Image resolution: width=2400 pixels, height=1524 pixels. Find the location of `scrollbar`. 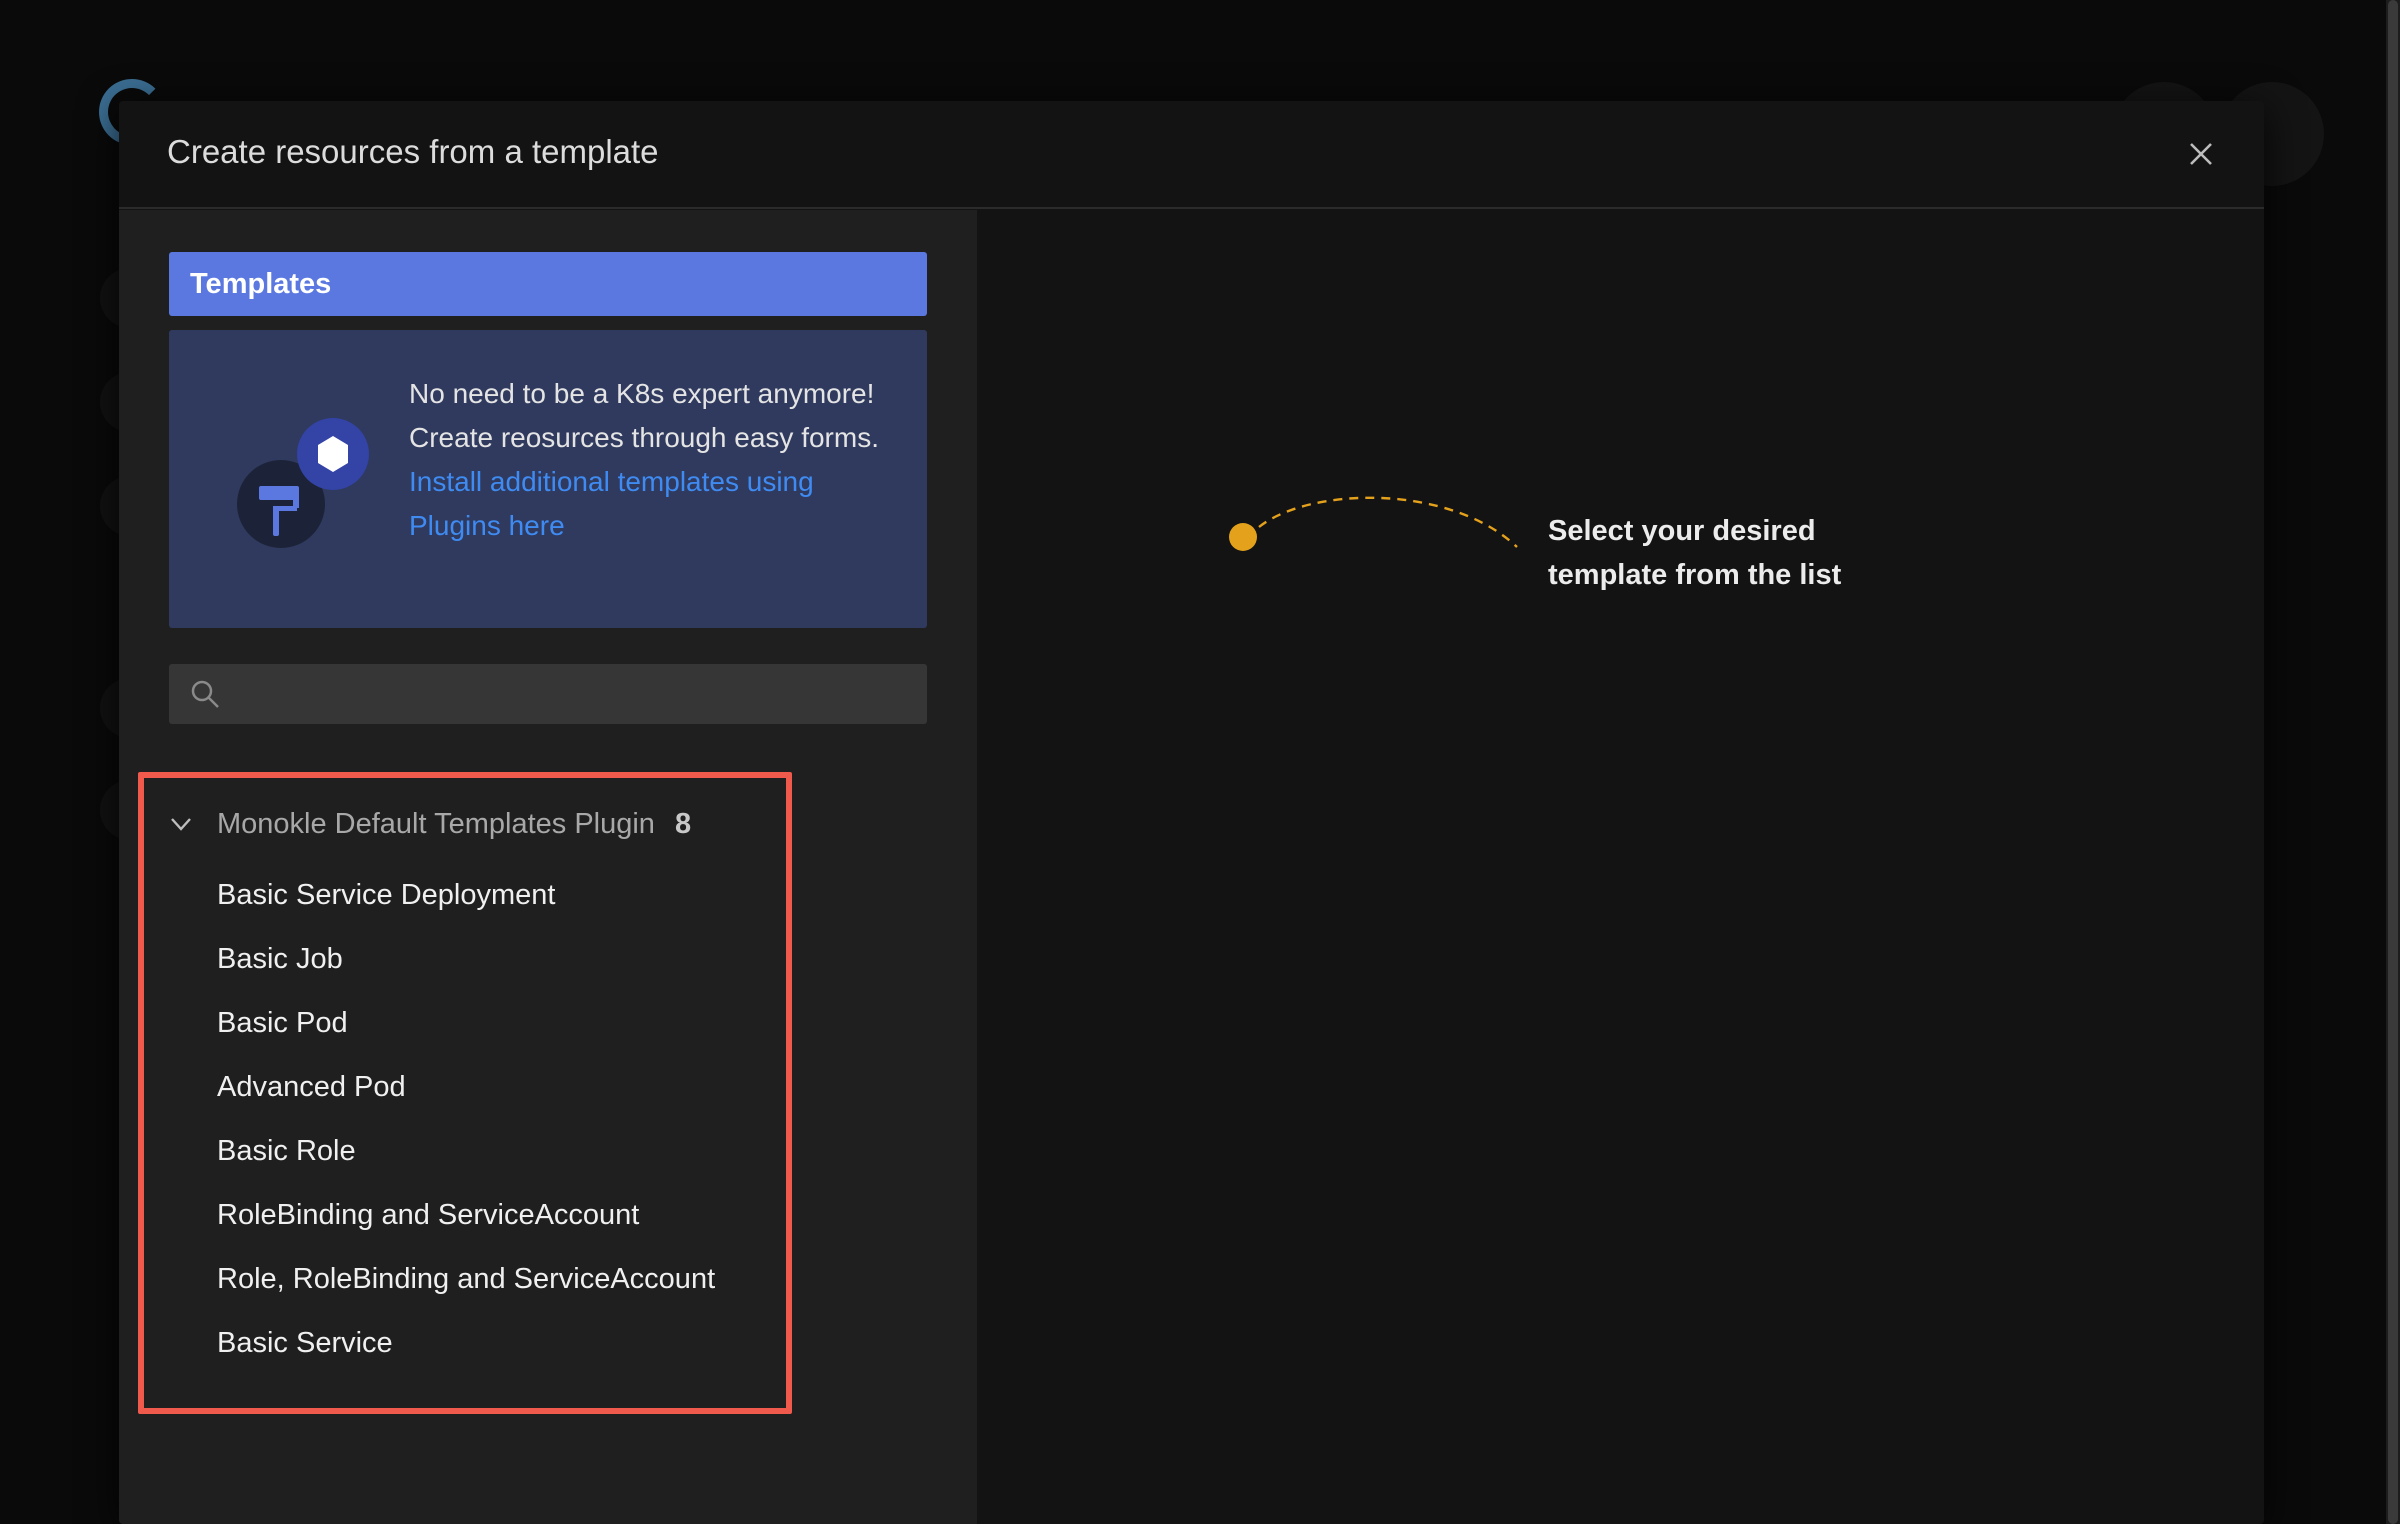

scrollbar is located at coordinates (2393, 762).